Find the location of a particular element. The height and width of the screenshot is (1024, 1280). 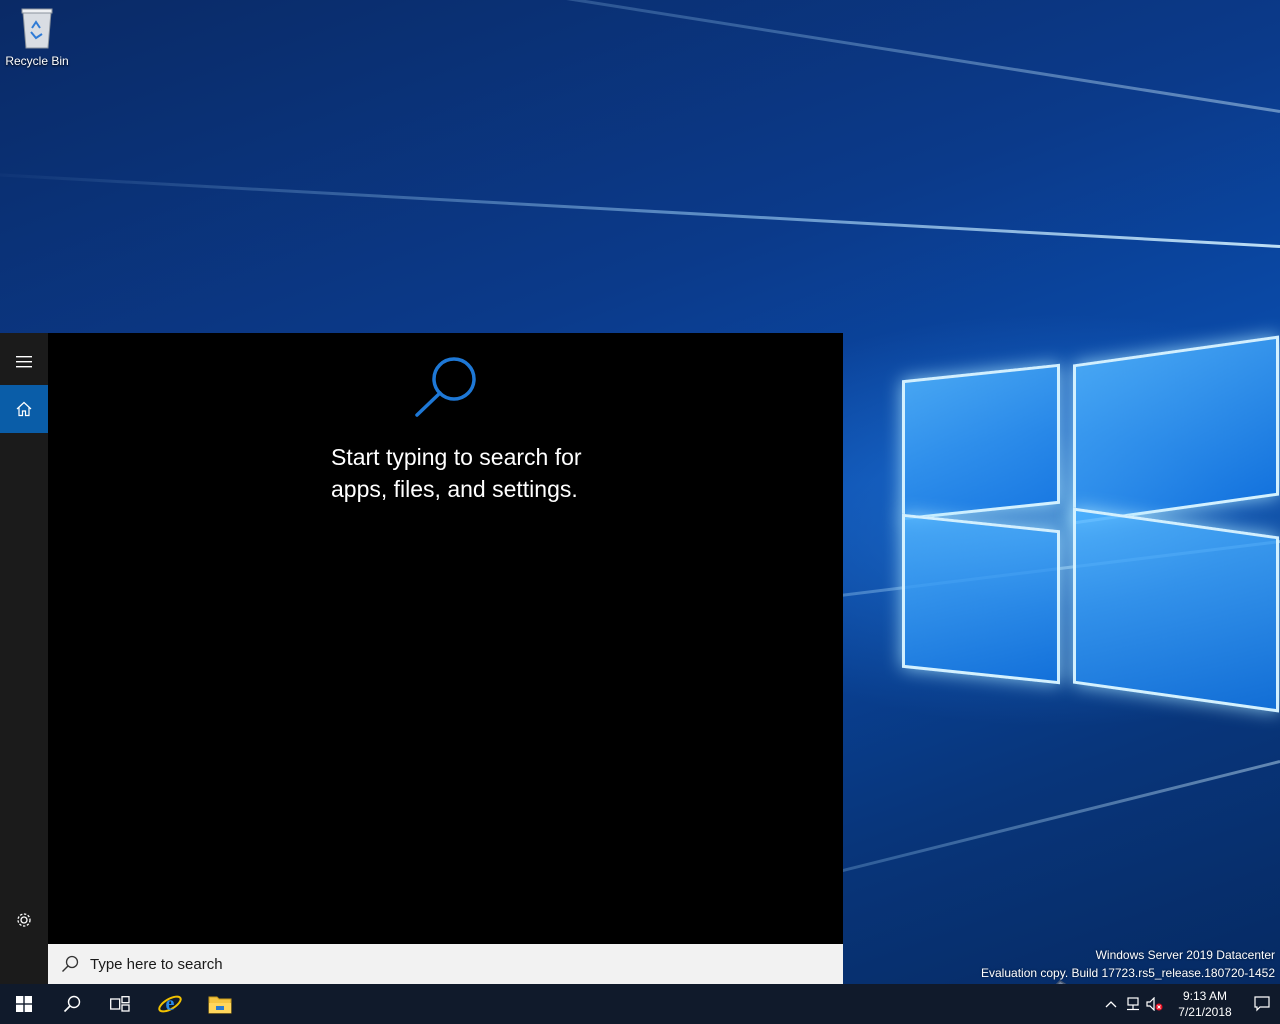

search-input is located at coordinates (440, 964).